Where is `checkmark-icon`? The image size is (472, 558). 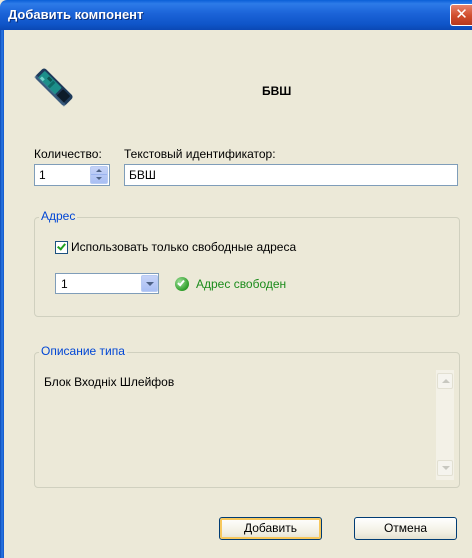 checkmark-icon is located at coordinates (61, 246).